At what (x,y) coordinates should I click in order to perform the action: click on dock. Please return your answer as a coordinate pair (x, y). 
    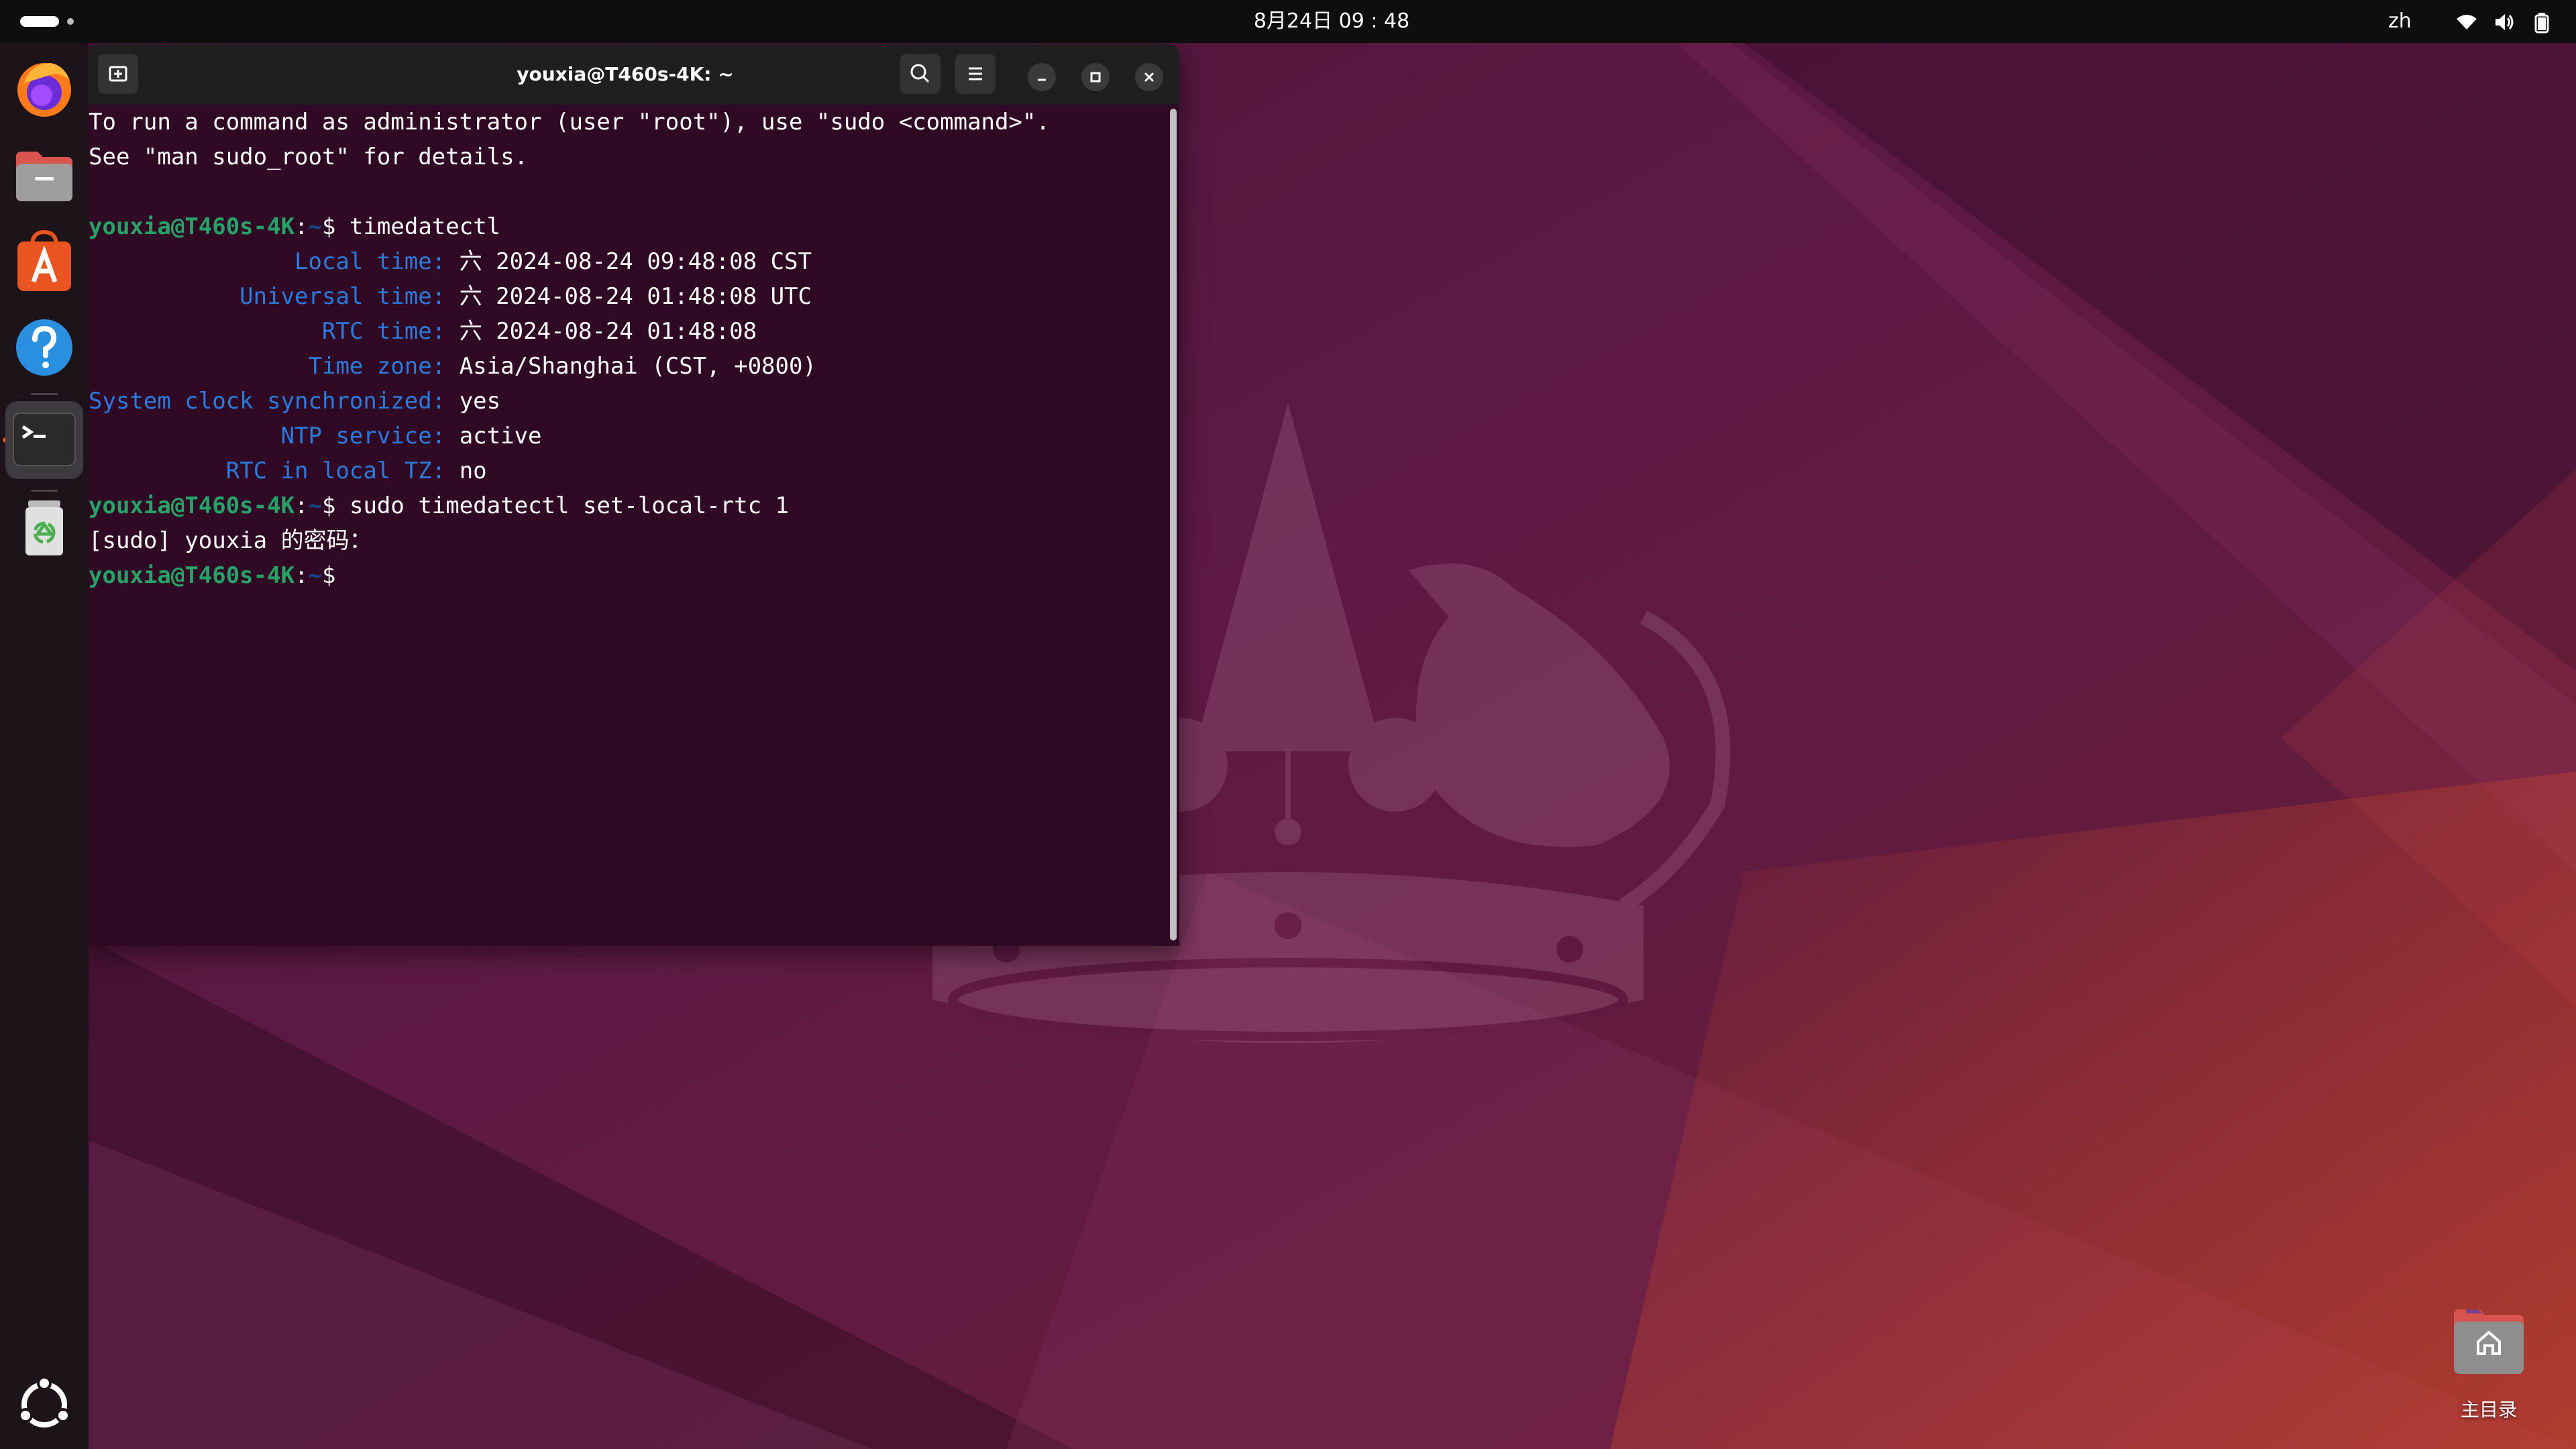
    Looking at the image, I should click on (44, 746).